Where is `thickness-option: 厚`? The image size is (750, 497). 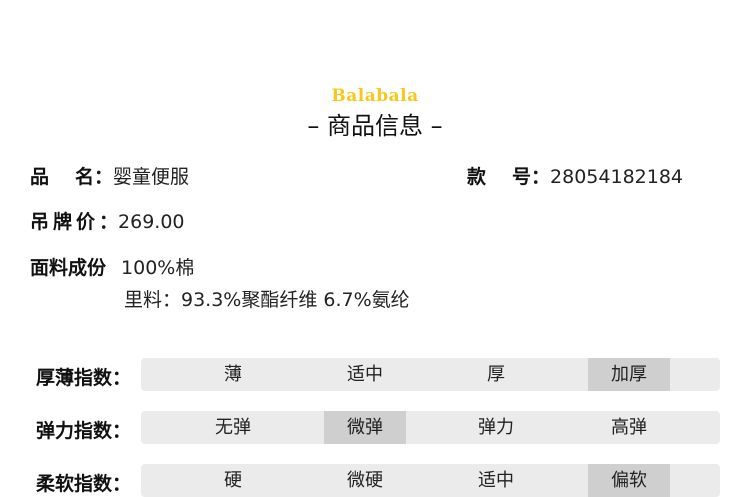 thickness-option: 厚 is located at coordinates (496, 374).